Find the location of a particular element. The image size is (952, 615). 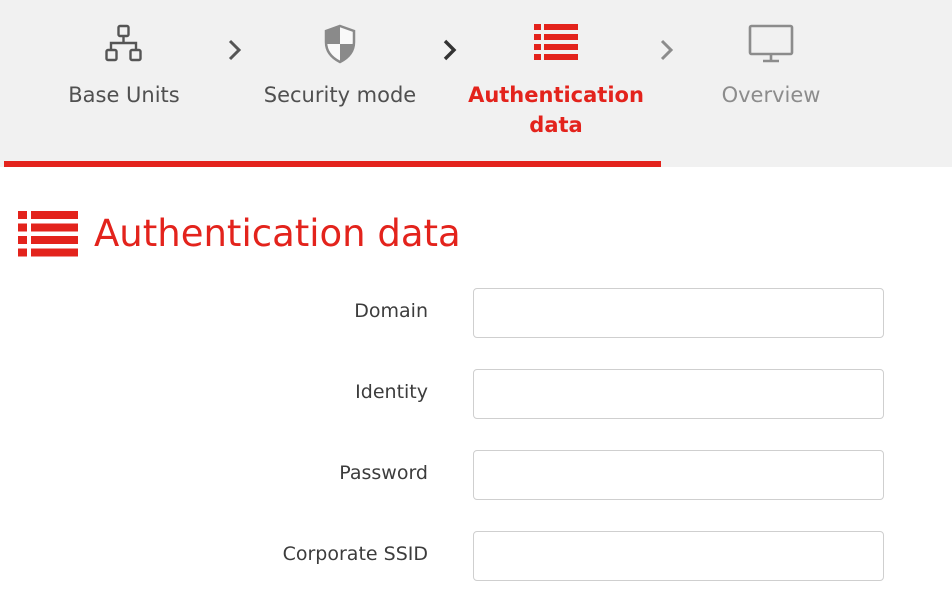

wizard-step-label: Authentication data is located at coordinates (556, 110).